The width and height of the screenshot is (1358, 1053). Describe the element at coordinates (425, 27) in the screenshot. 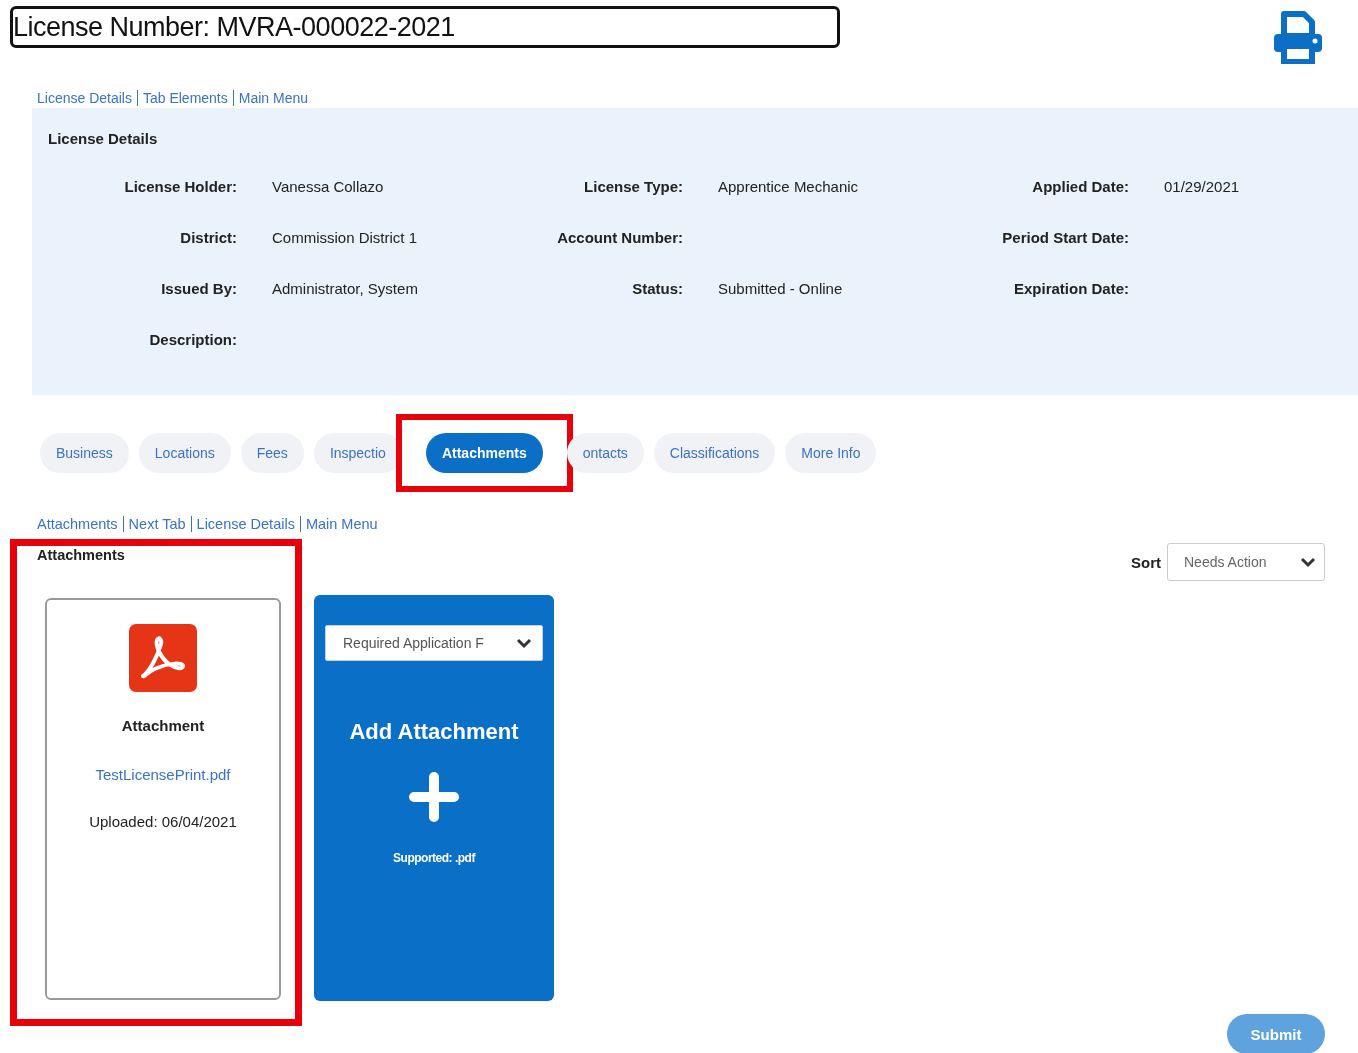

I see `page-title: License Number: MVRA-000022-2021` at that location.